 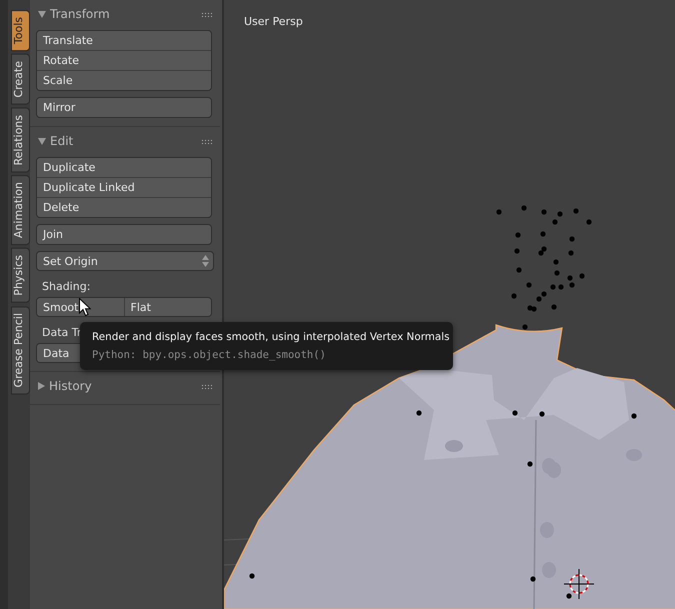 What do you see at coordinates (62, 332) in the screenshot?
I see `section-label: Data Tr` at bounding box center [62, 332].